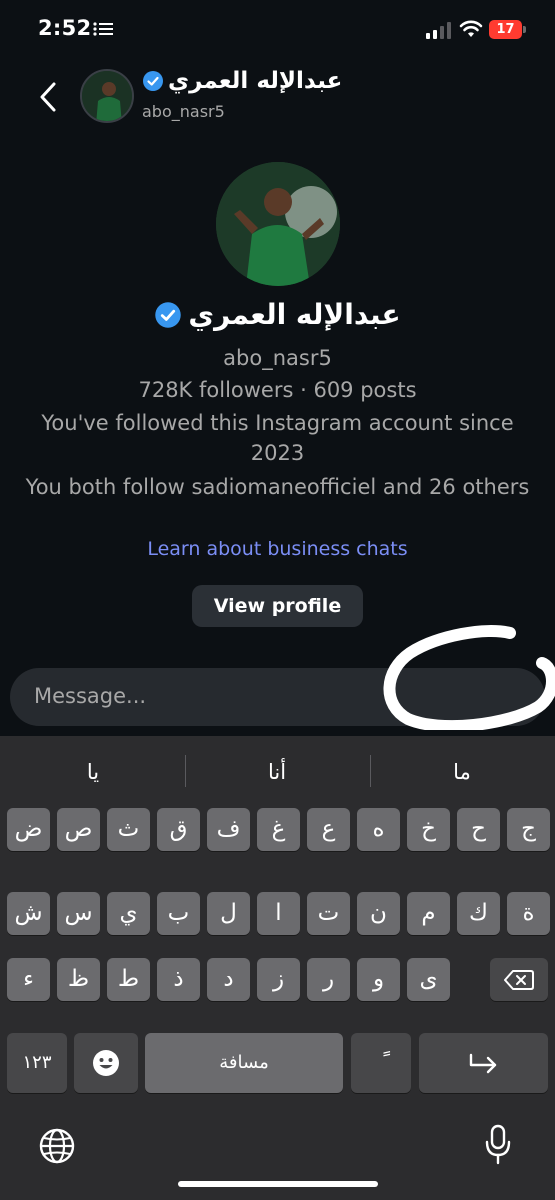  Describe the element at coordinates (28, 829) in the screenshot. I see `key: ض` at that location.